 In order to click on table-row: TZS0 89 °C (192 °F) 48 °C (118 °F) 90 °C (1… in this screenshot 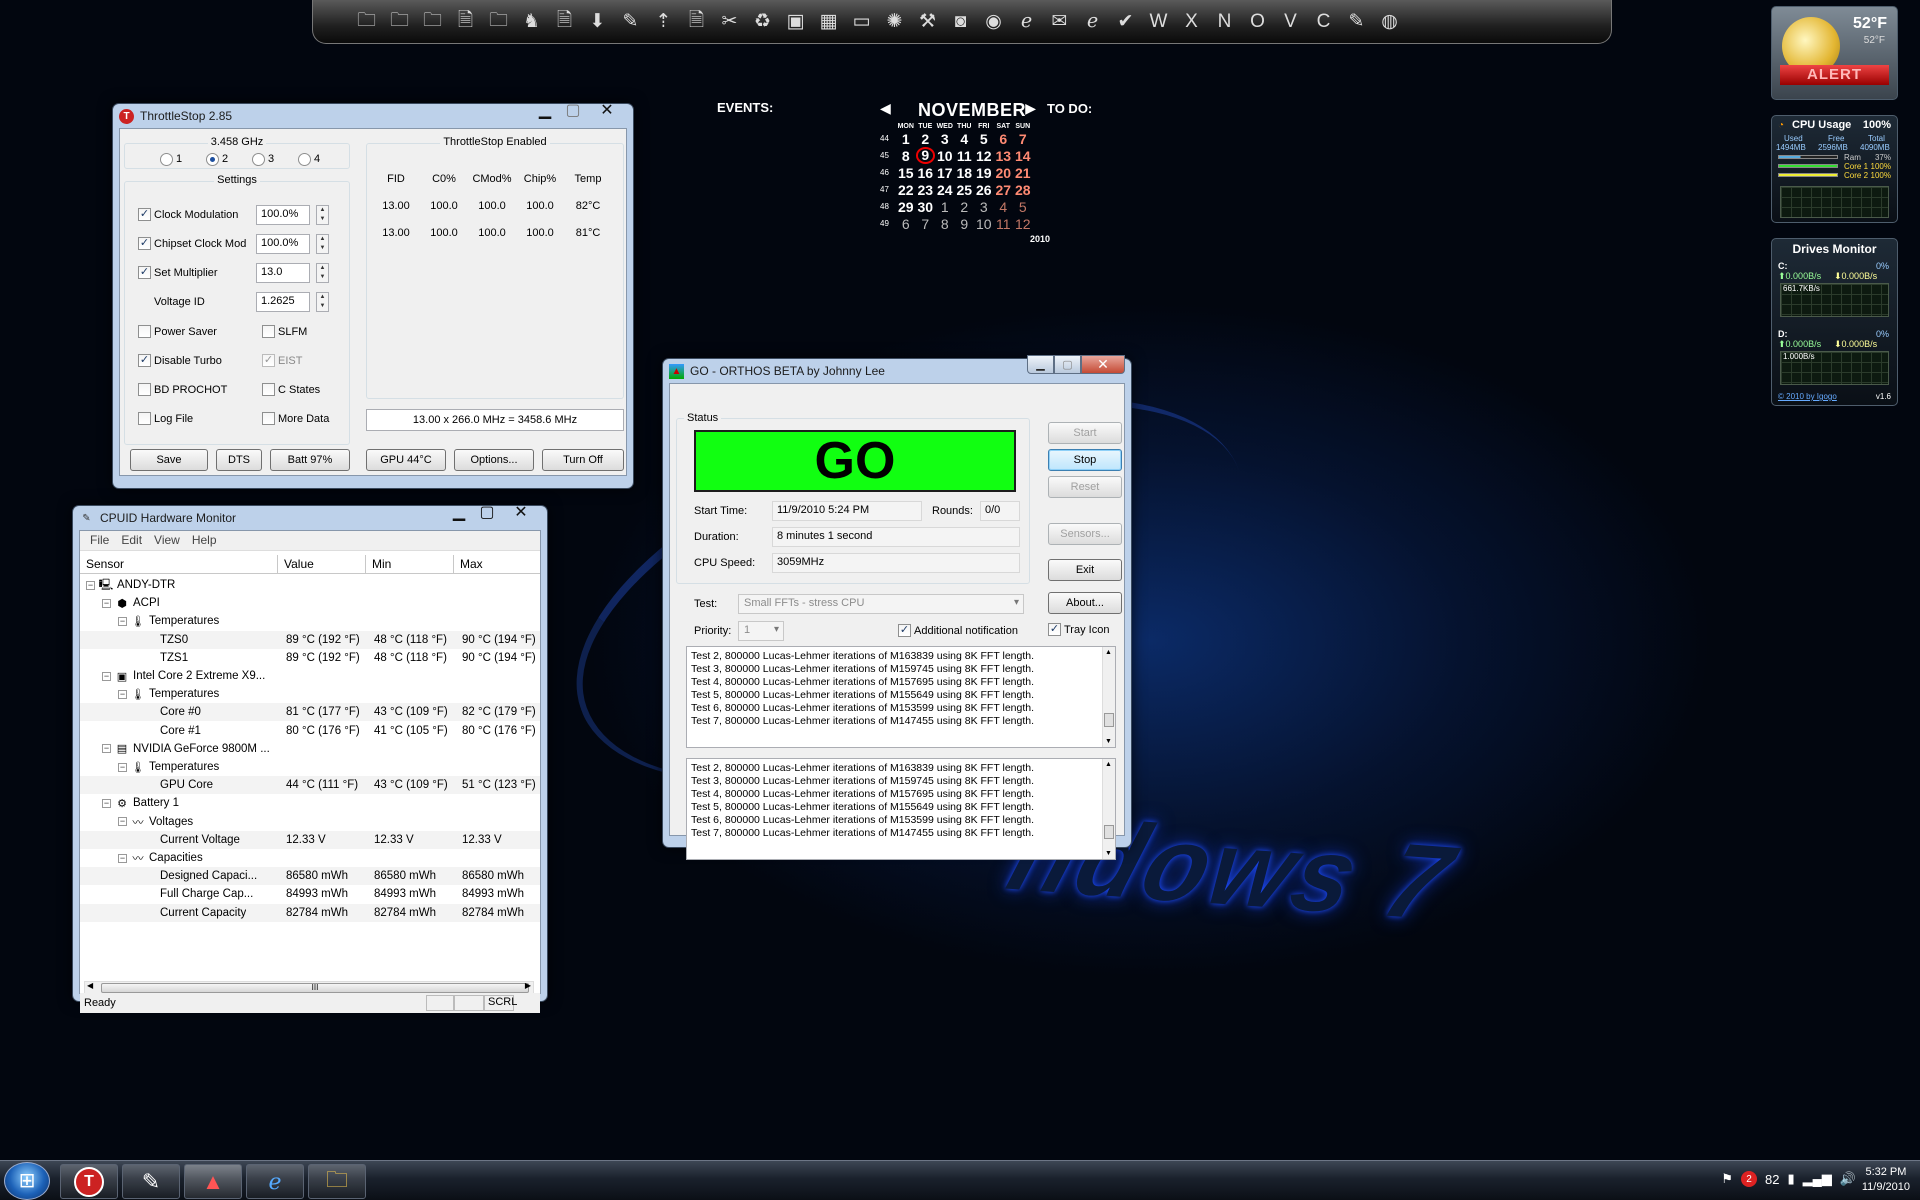, I will do `click(310, 639)`.